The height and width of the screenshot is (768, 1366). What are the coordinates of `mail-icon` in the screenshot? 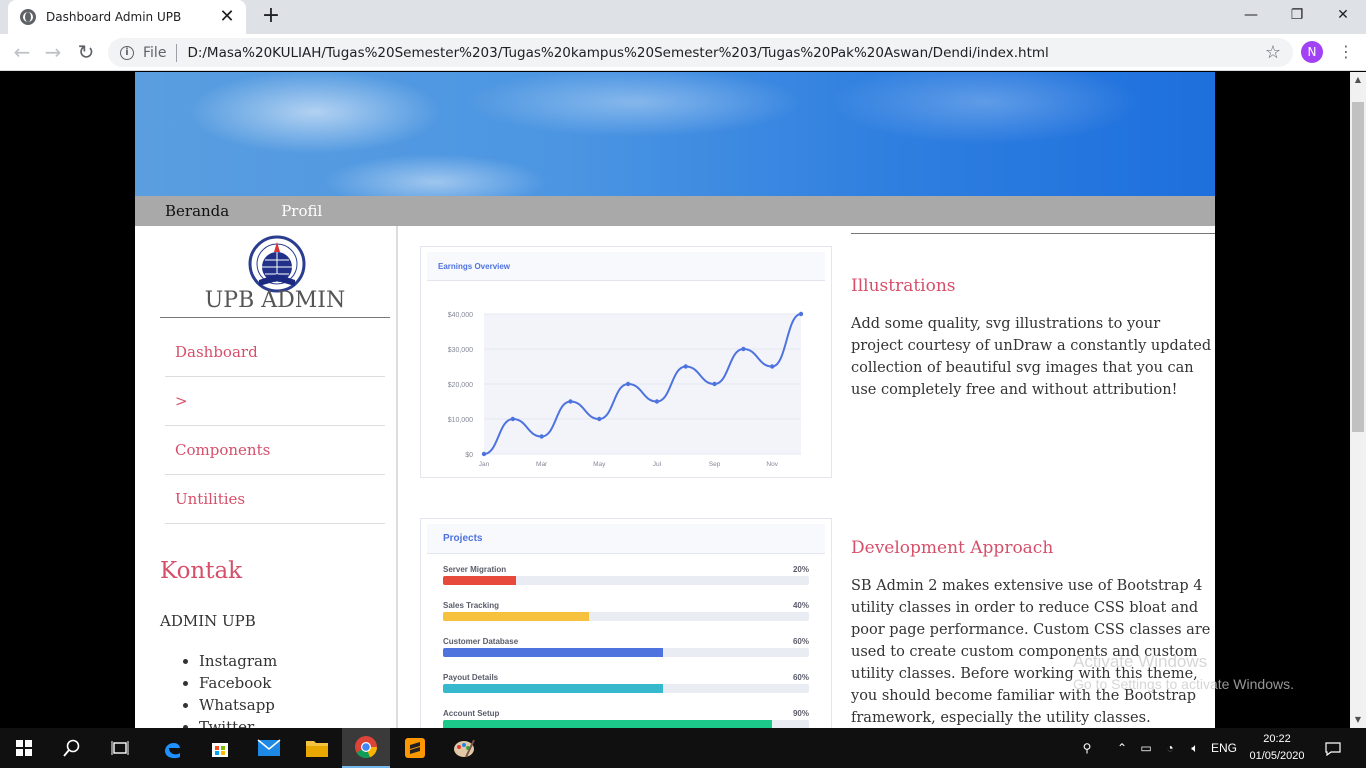 It's located at (269, 748).